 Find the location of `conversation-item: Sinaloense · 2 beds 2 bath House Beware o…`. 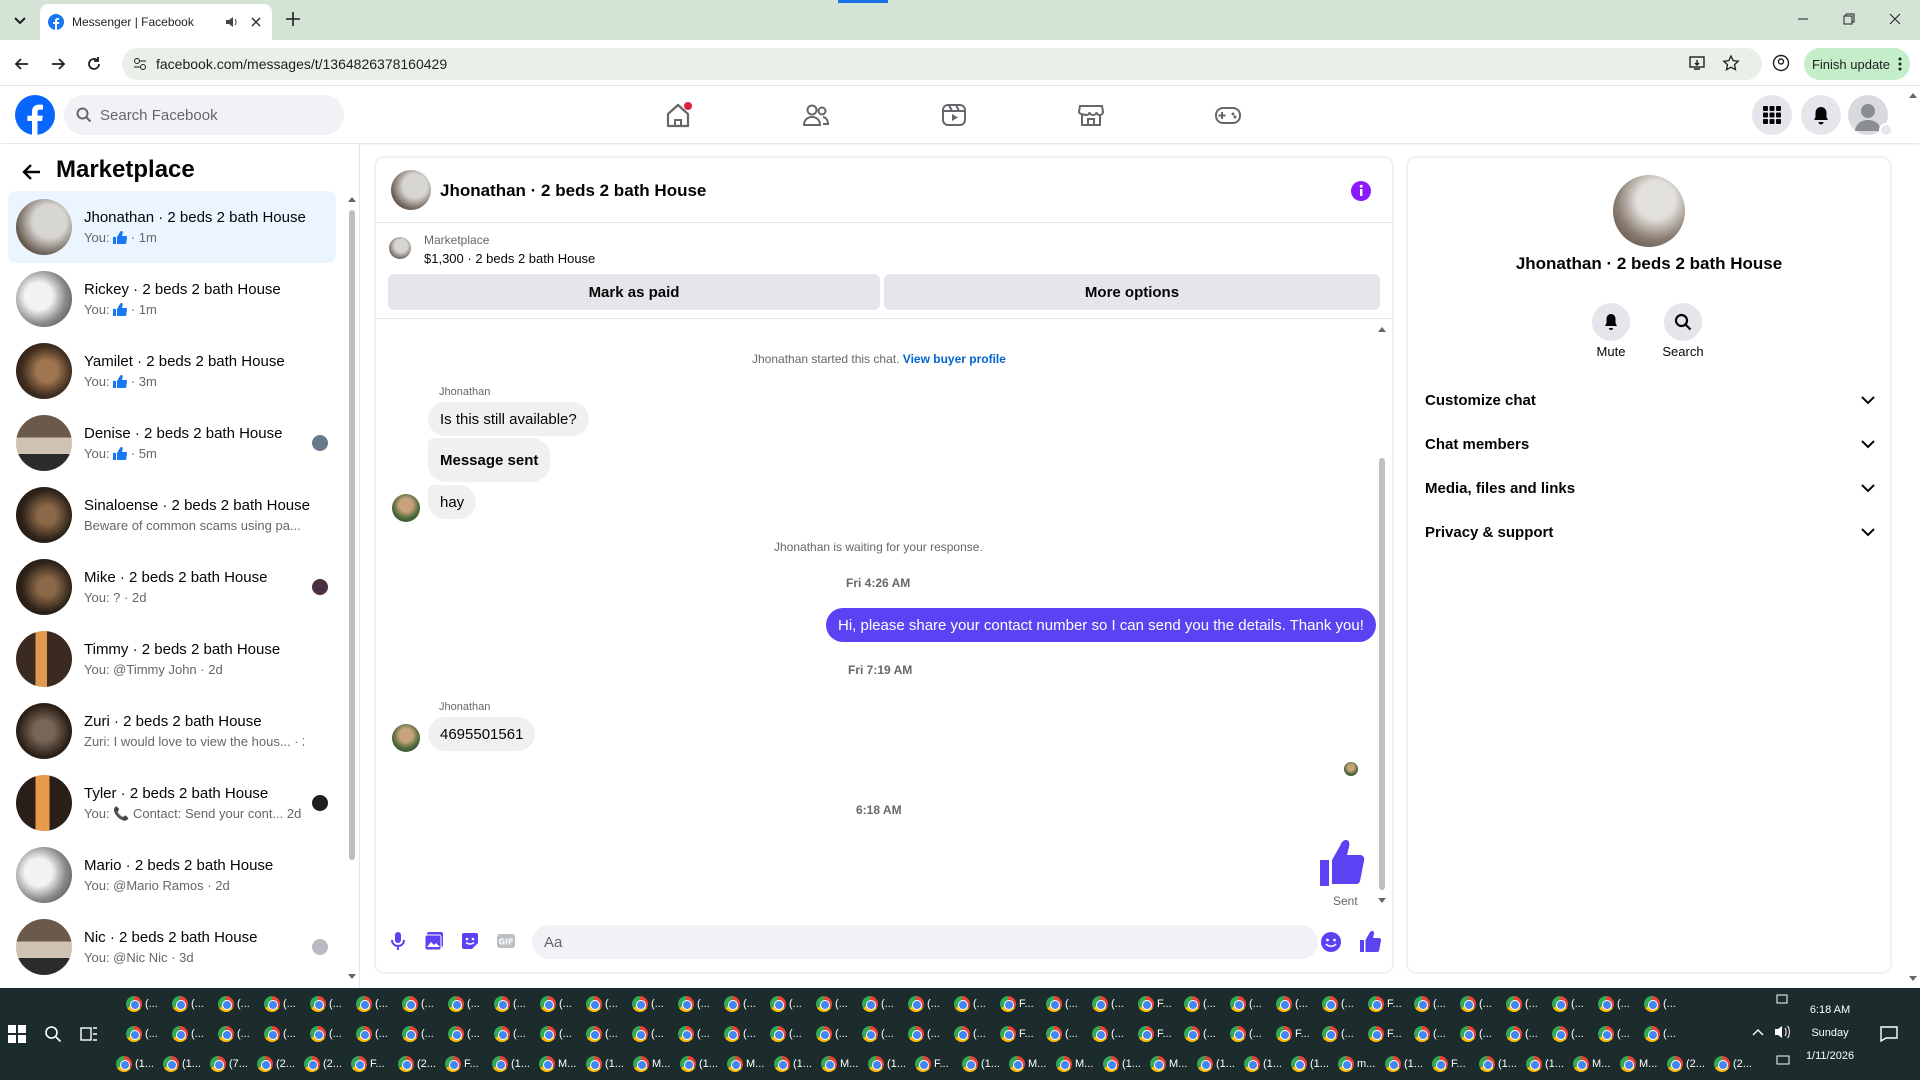

conversation-item: Sinaloense · 2 beds 2 bath House Beware o… is located at coordinates (172, 515).